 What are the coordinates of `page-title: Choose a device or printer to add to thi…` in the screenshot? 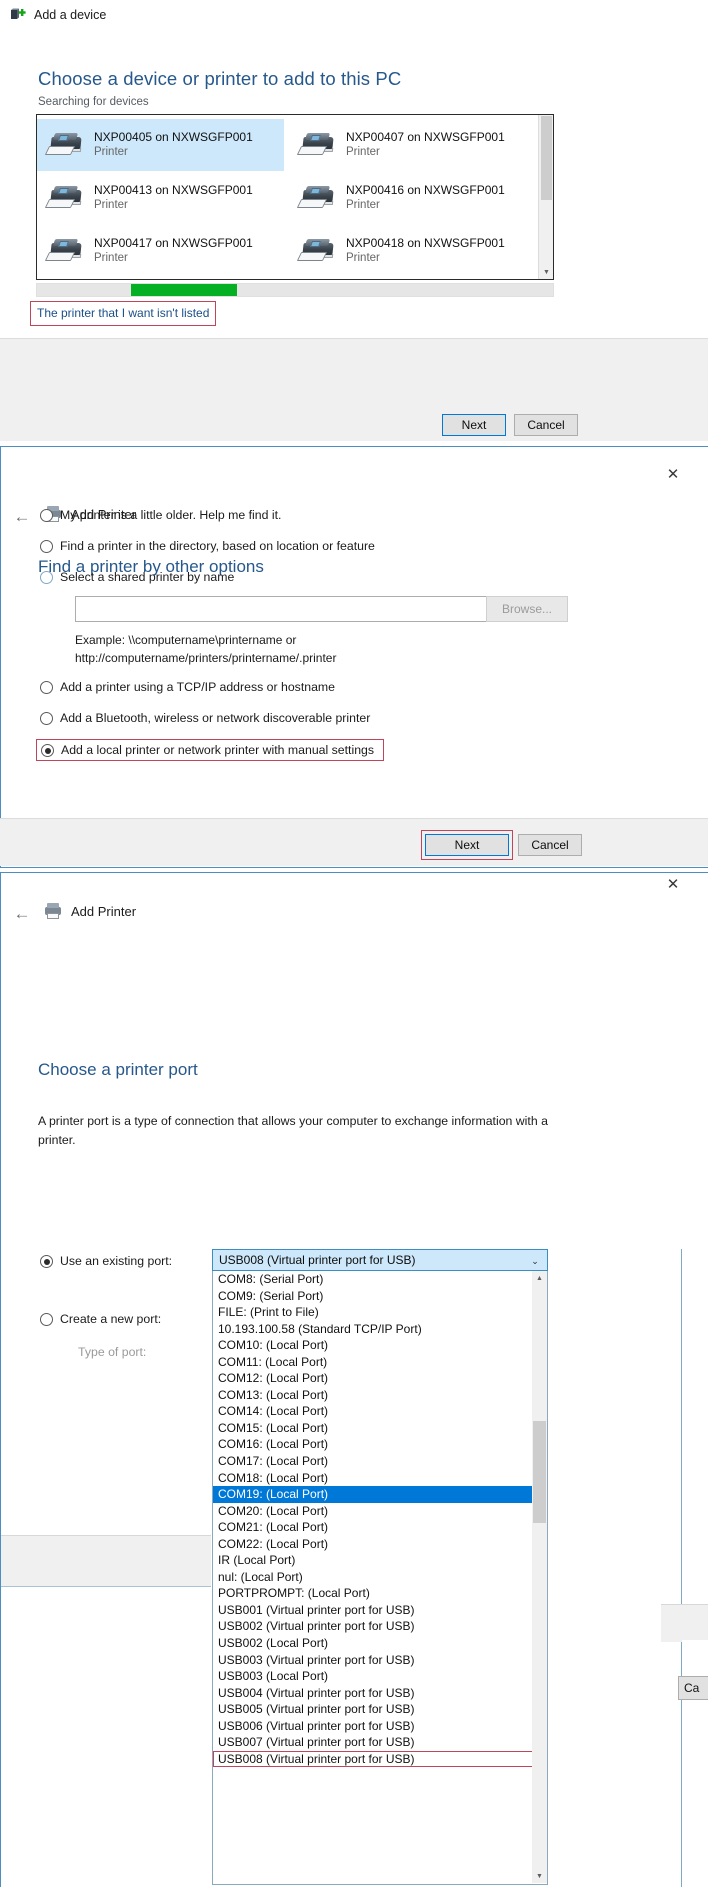 It's located at (220, 78).